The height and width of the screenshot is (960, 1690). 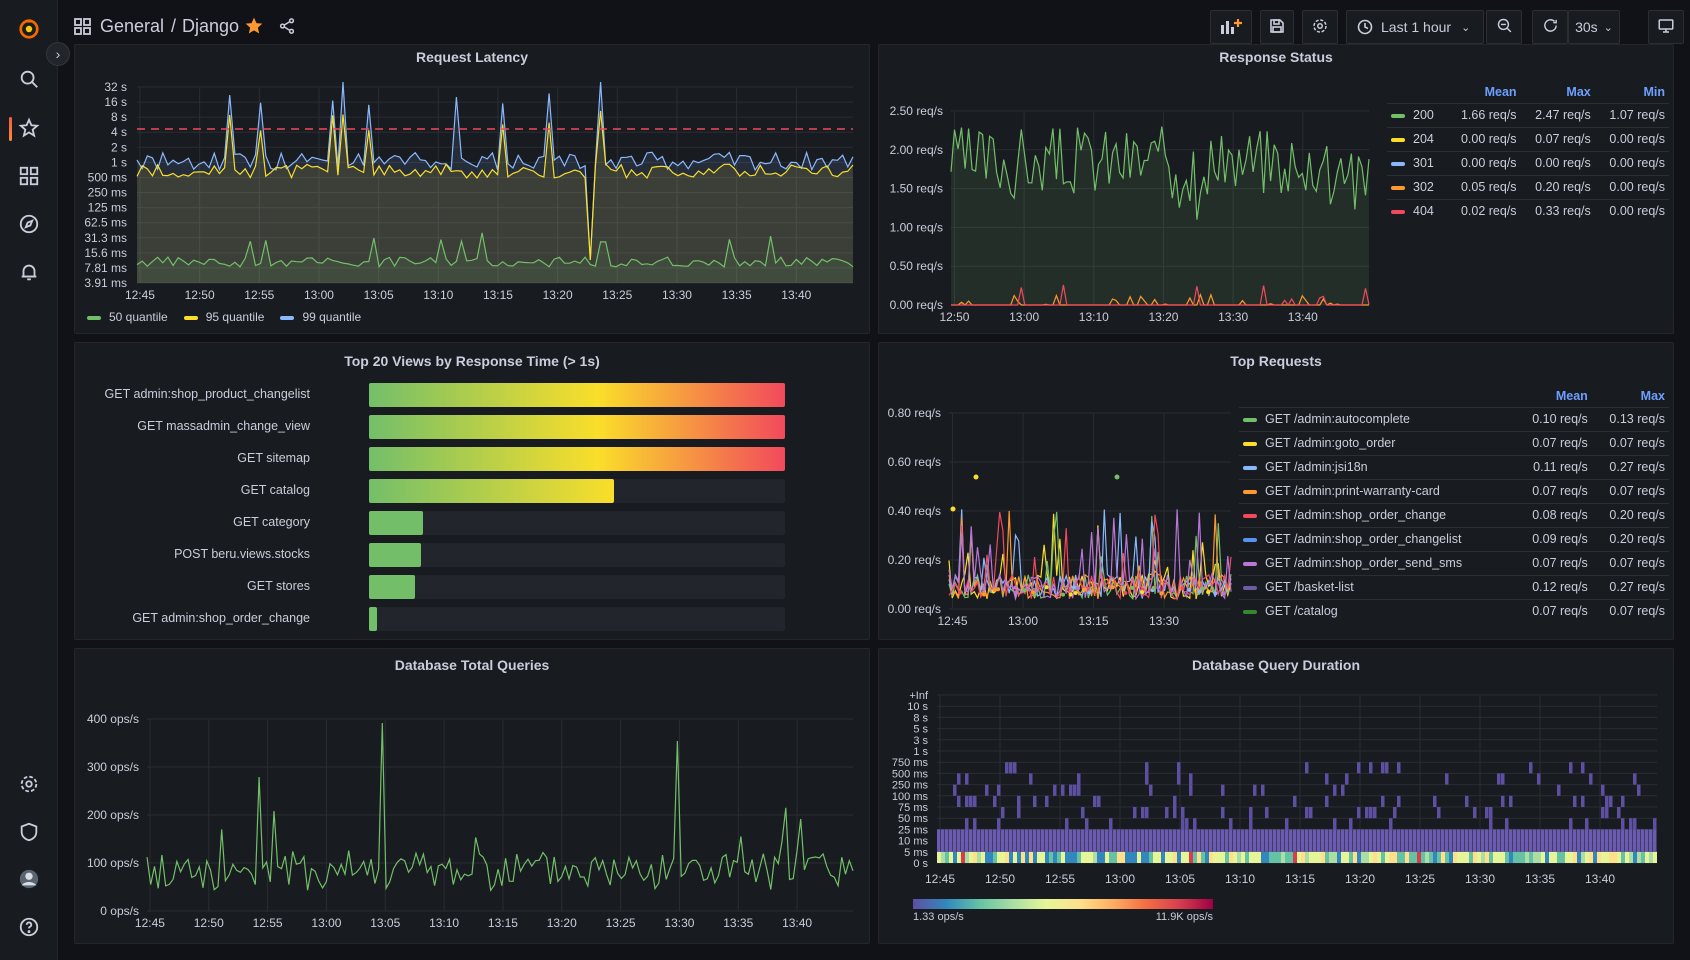 What do you see at coordinates (29, 128) in the screenshot?
I see `starred-icon` at bounding box center [29, 128].